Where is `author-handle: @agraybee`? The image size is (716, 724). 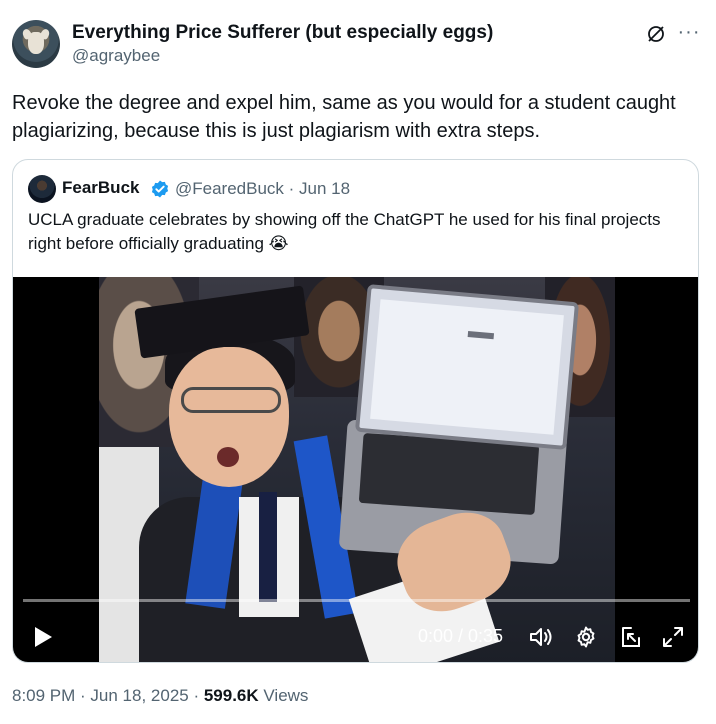
author-handle: @agraybee is located at coordinates (116, 56).